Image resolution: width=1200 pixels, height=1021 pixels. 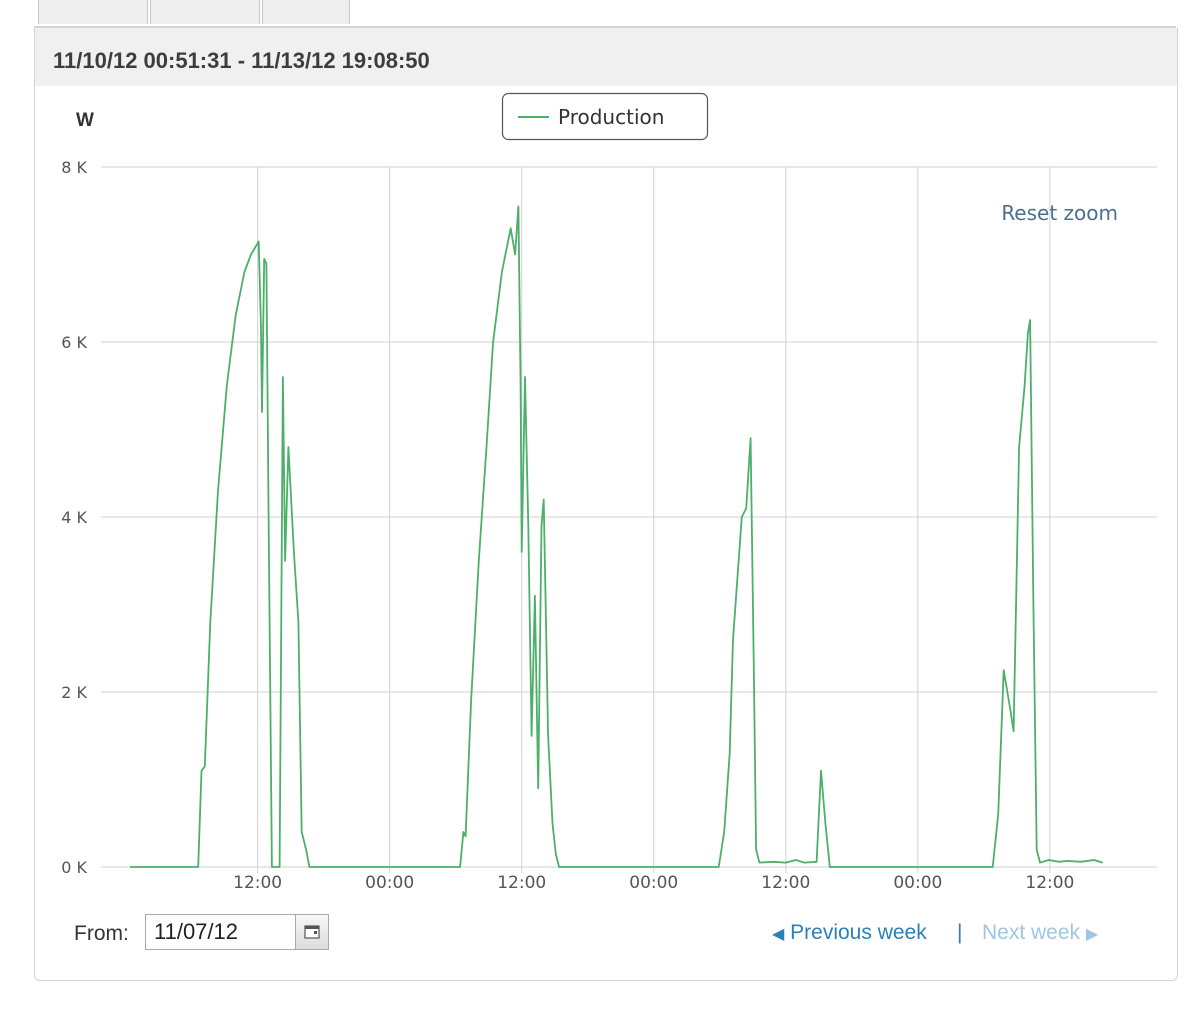 I want to click on y-tick-label: 8 K, so click(x=74, y=167).